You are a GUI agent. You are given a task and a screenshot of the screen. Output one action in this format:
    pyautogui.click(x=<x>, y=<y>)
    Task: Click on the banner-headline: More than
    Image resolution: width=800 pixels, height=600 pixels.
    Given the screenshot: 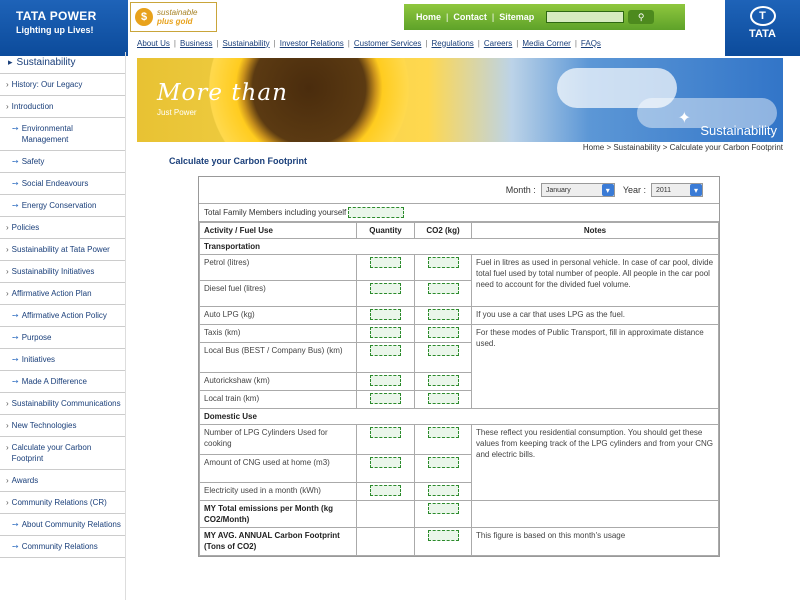 What is the action you would take?
    pyautogui.click(x=222, y=93)
    